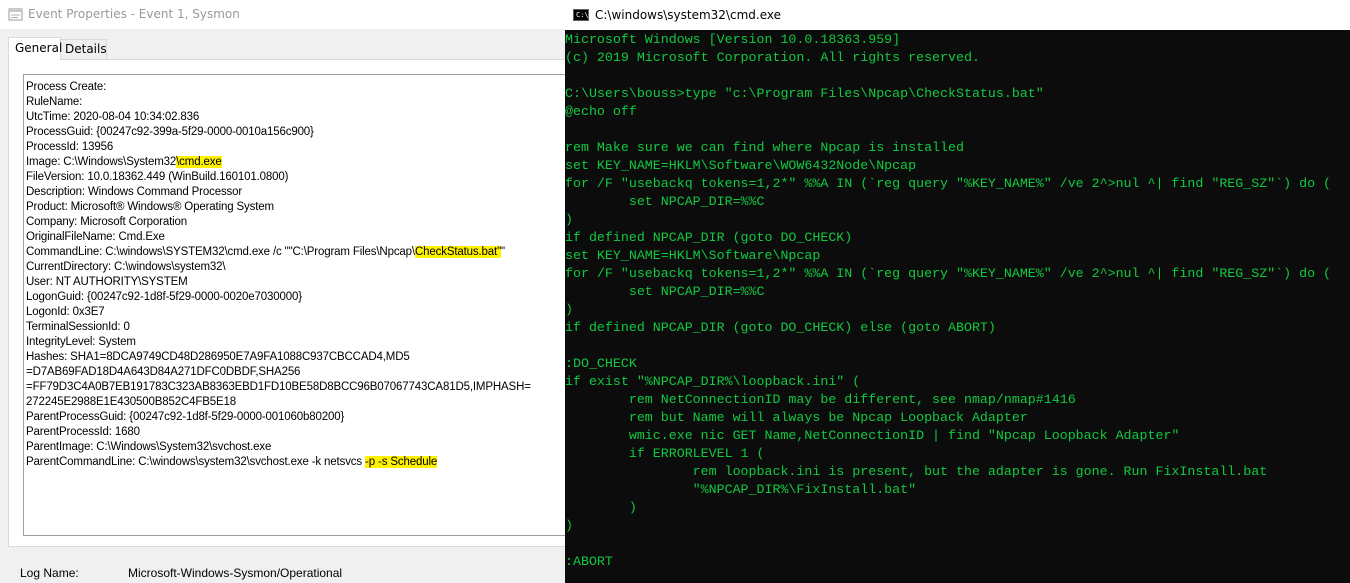 The height and width of the screenshot is (583, 1350). I want to click on event-field-line: Process Create:, so click(278, 87).